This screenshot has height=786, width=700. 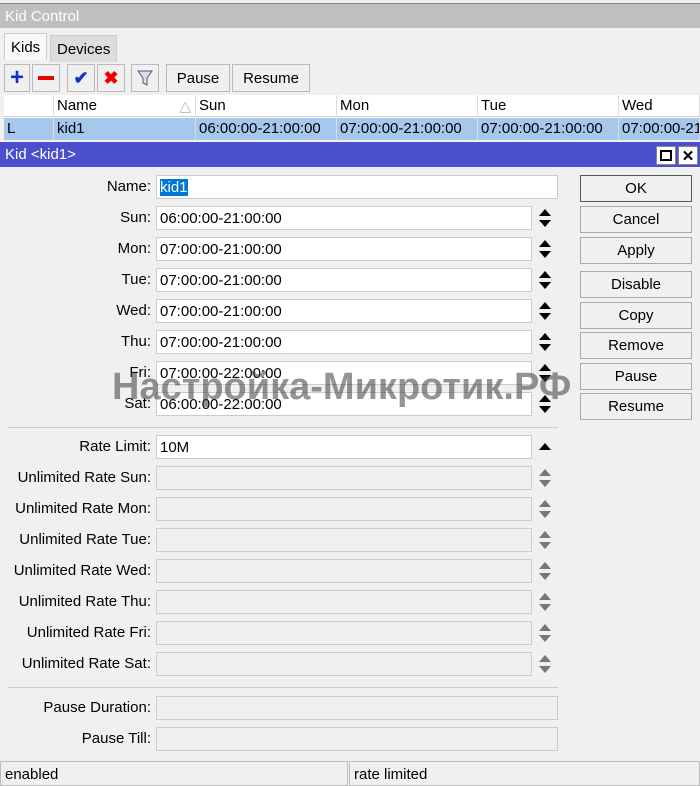 I want to click on maximize-icon, so click(x=666, y=155).